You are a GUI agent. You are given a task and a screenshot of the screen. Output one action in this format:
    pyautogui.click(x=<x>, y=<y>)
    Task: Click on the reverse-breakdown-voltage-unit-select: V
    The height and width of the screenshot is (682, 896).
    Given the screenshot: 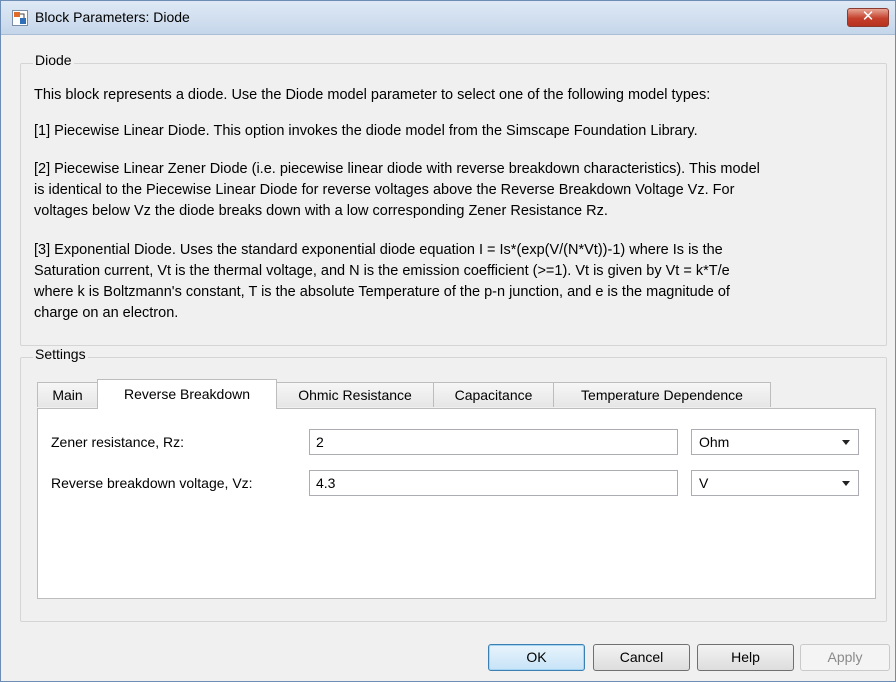 What is the action you would take?
    pyautogui.click(x=775, y=483)
    